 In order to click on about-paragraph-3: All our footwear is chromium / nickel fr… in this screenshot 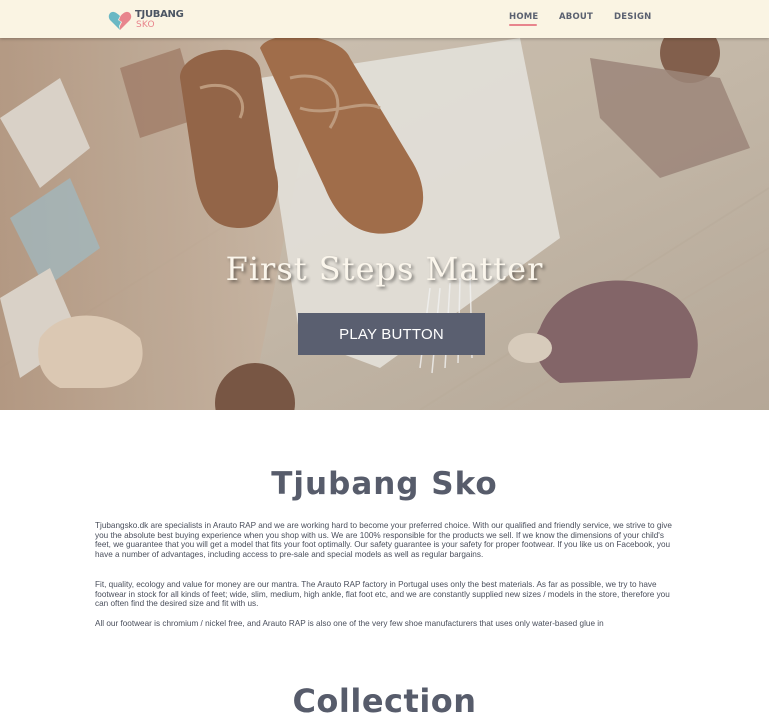, I will do `click(349, 623)`.